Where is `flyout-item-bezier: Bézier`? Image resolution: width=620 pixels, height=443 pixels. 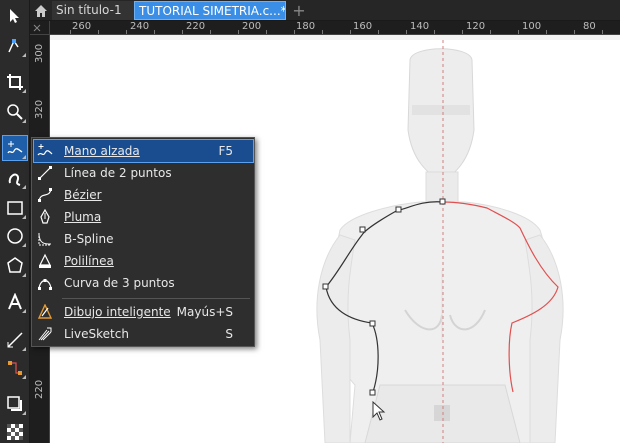 flyout-item-bezier: Bézier is located at coordinates (143, 195).